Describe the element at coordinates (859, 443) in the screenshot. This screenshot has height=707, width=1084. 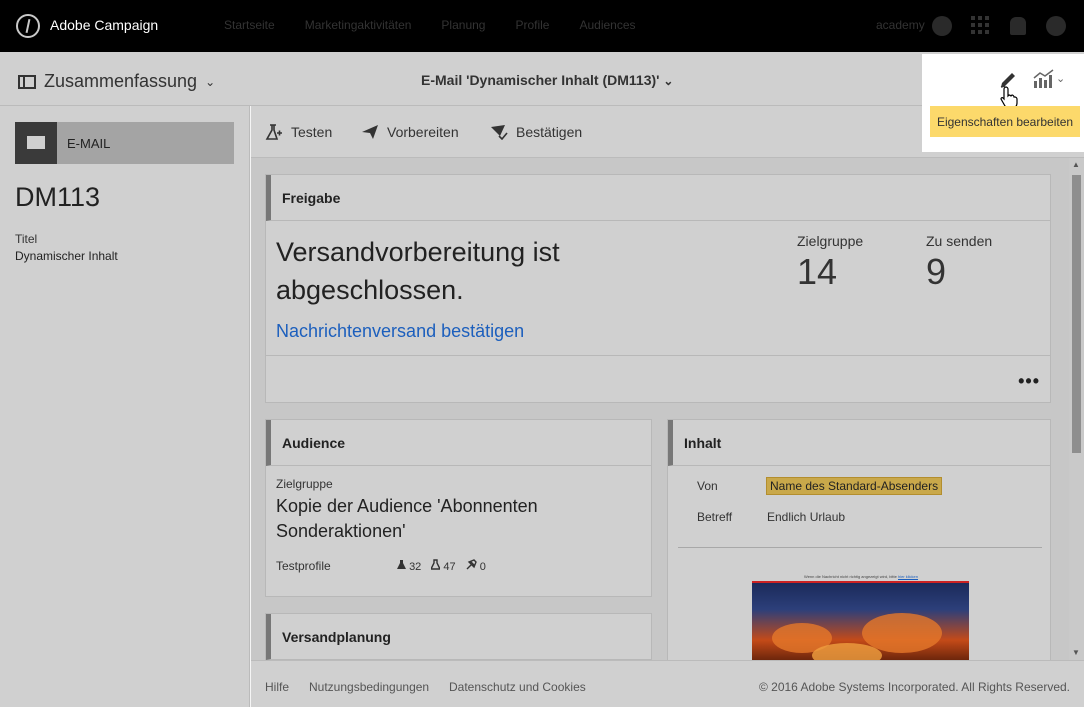
I see `content-heading: Inhalt` at that location.